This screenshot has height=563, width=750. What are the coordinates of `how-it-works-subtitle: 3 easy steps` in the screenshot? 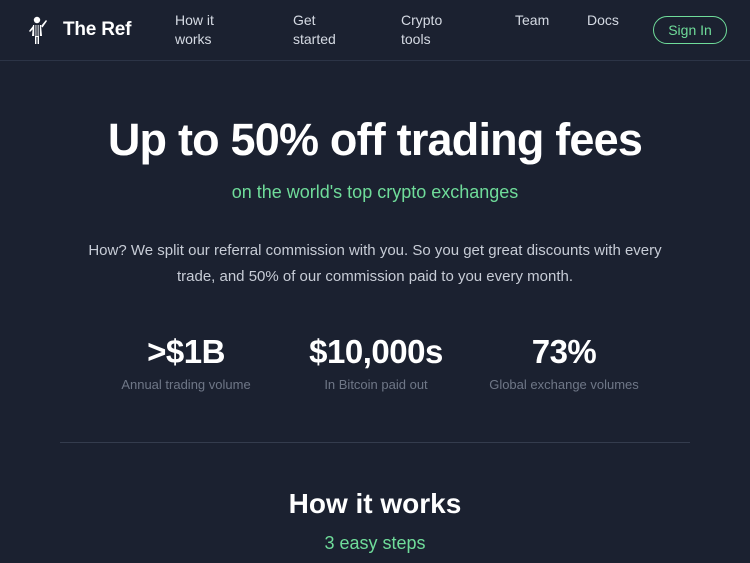 It's located at (375, 543).